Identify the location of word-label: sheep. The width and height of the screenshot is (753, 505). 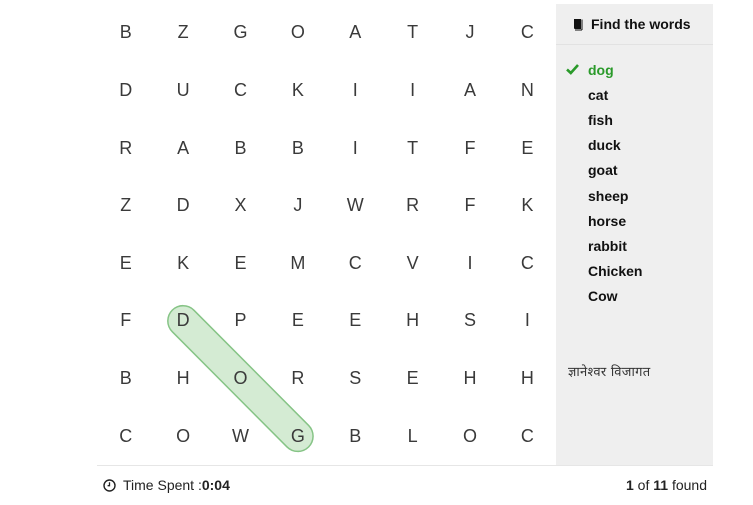
(608, 195).